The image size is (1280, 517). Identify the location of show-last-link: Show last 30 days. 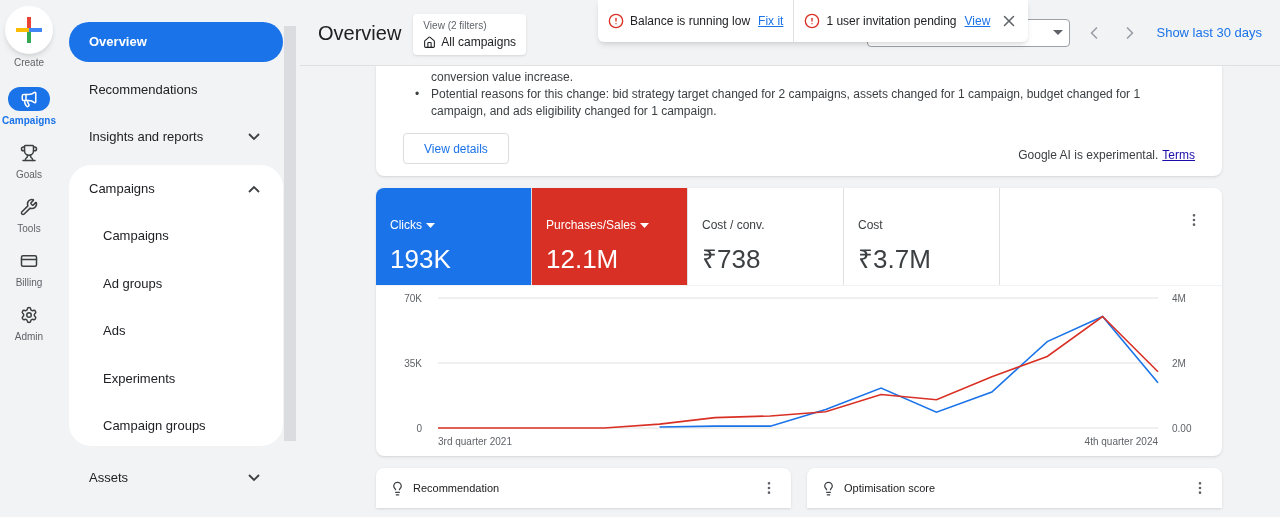
(1209, 32).